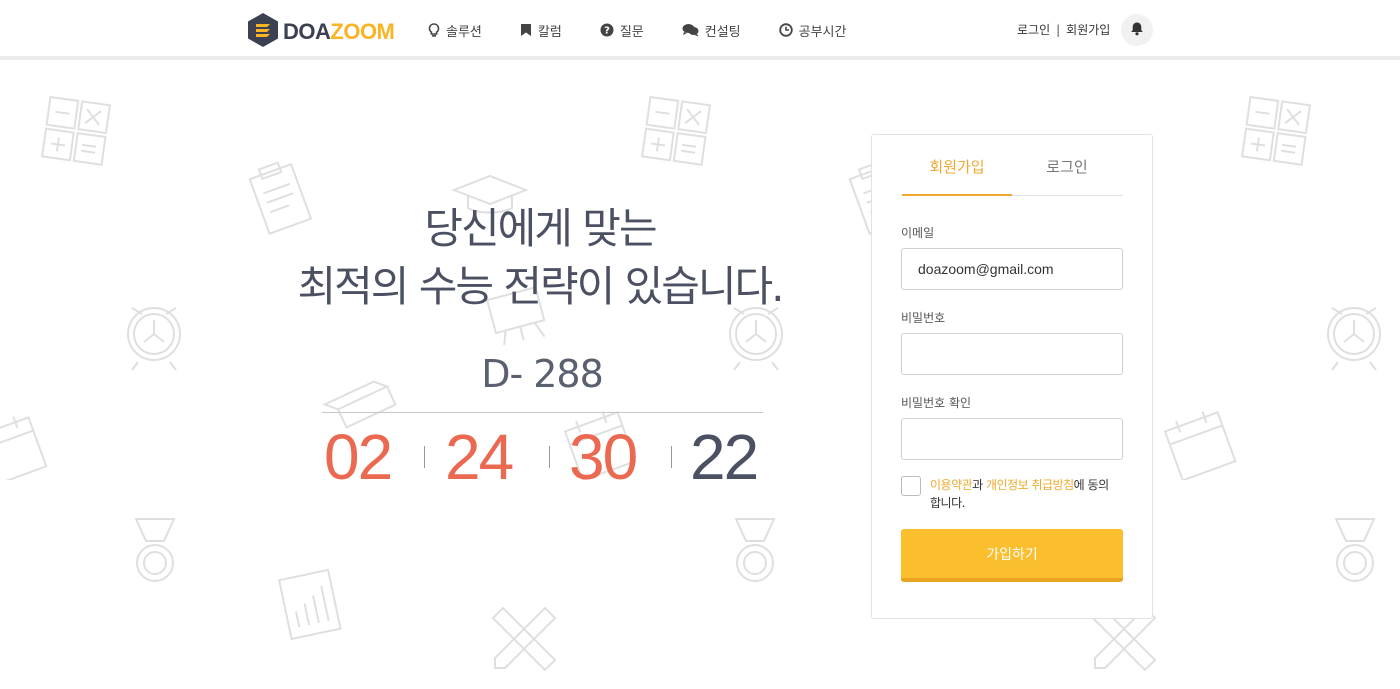  I want to click on tab-signup: 회원가입, so click(957, 165).